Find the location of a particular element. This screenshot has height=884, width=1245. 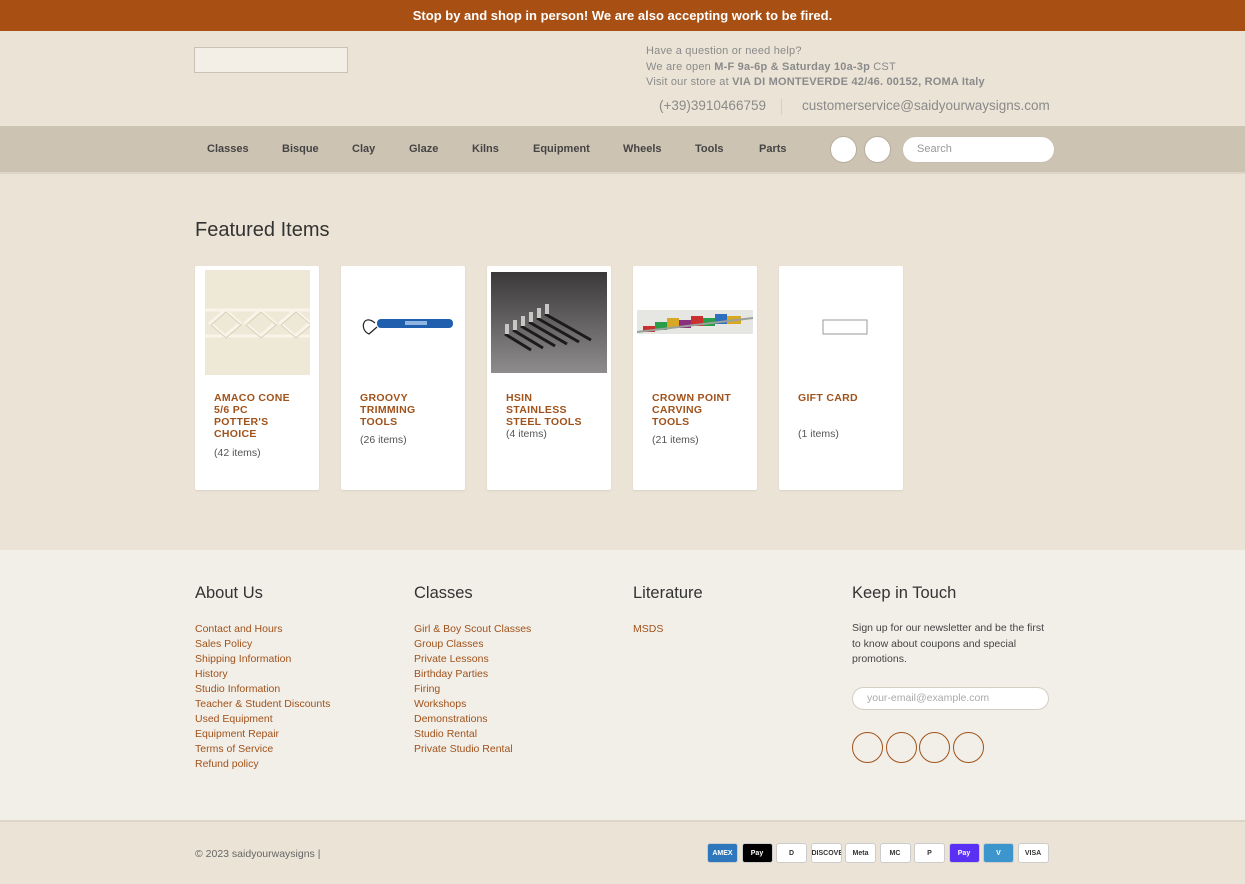

email-link: customerservice@saidyourwaysigns.com is located at coordinates (926, 105).